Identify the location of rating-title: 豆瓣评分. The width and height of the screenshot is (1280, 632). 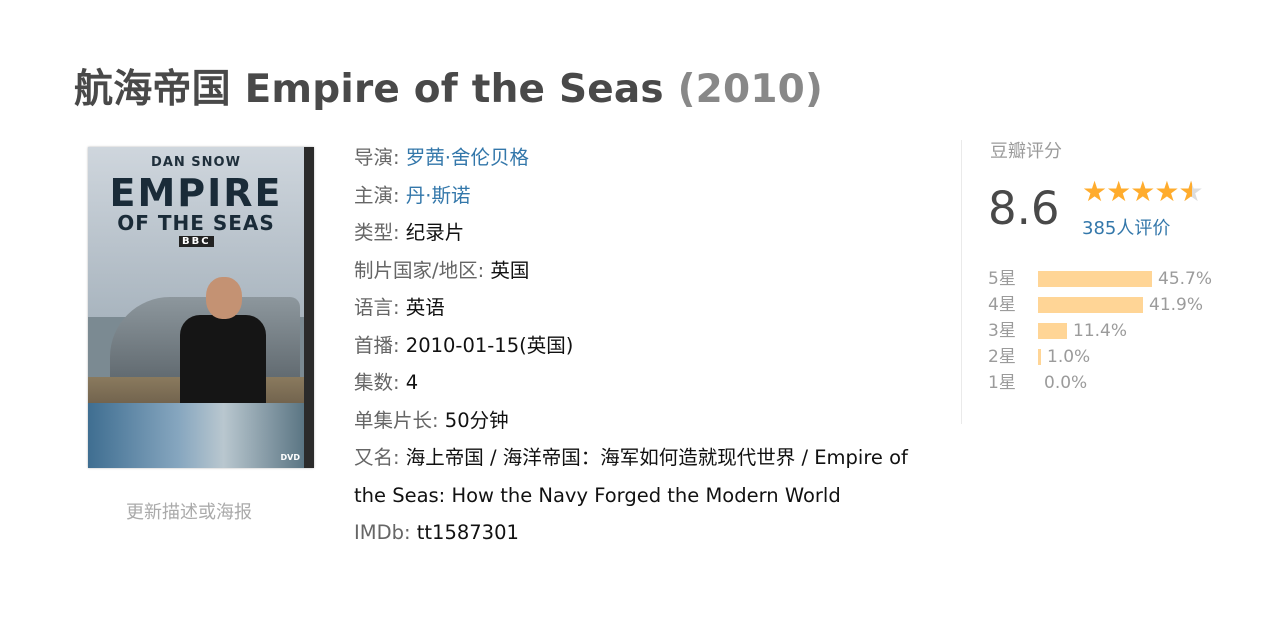
(1026, 151).